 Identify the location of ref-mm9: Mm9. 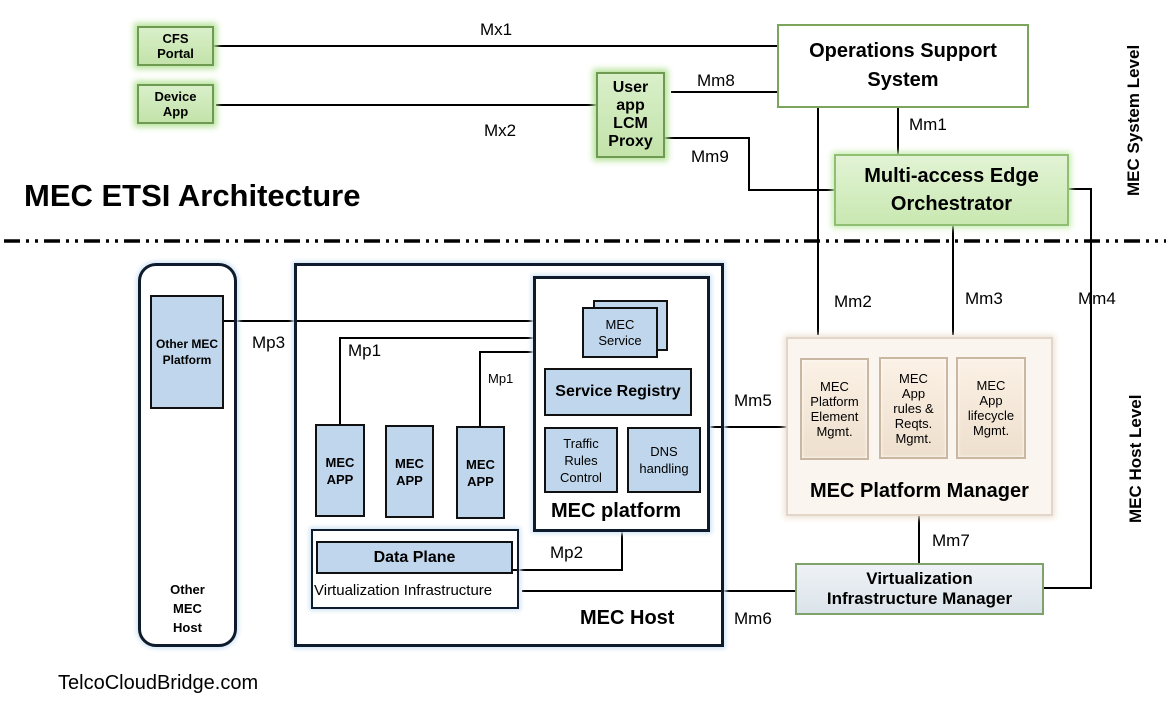
(710, 156).